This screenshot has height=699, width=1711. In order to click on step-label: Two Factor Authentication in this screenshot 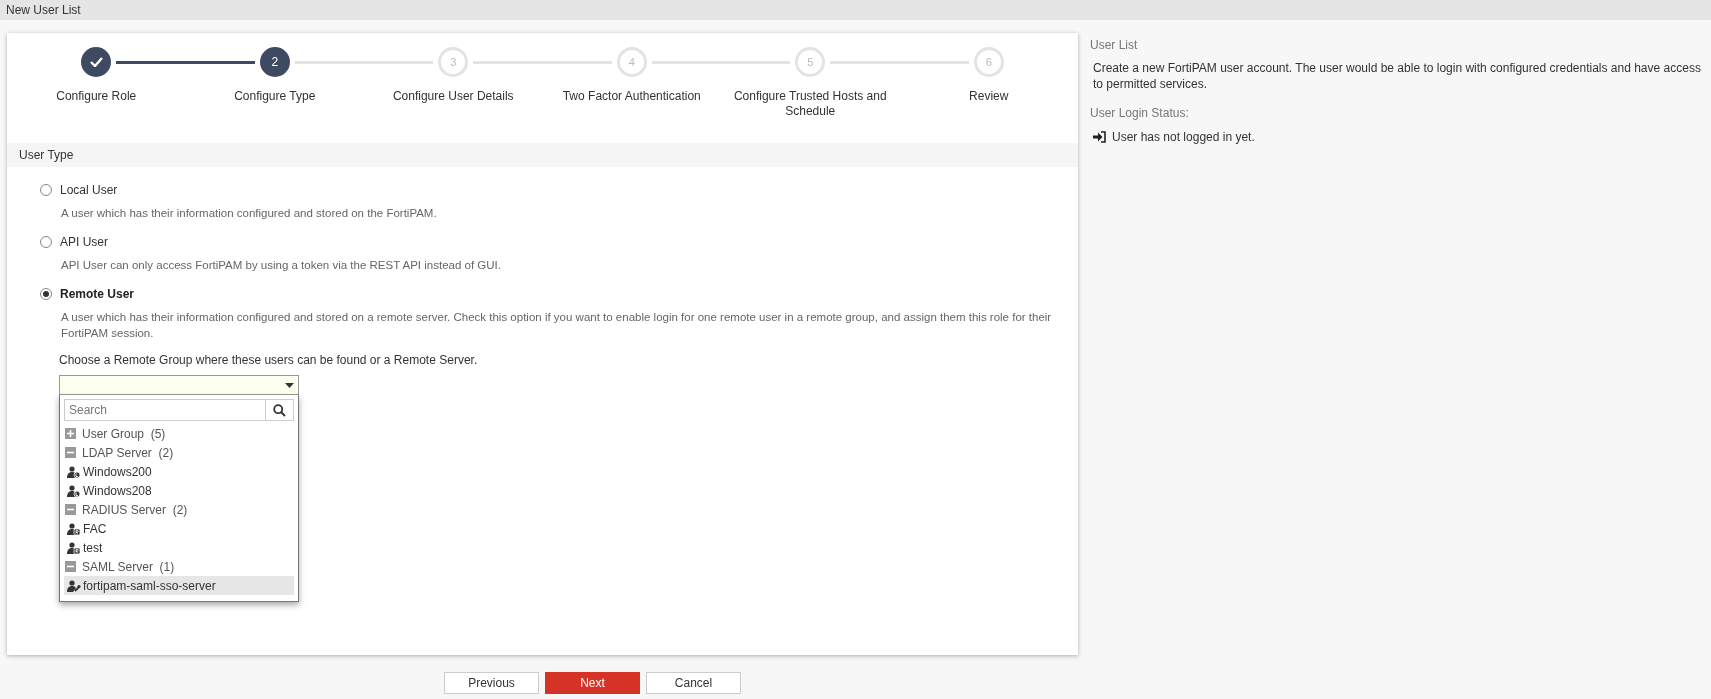, I will do `click(631, 96)`.